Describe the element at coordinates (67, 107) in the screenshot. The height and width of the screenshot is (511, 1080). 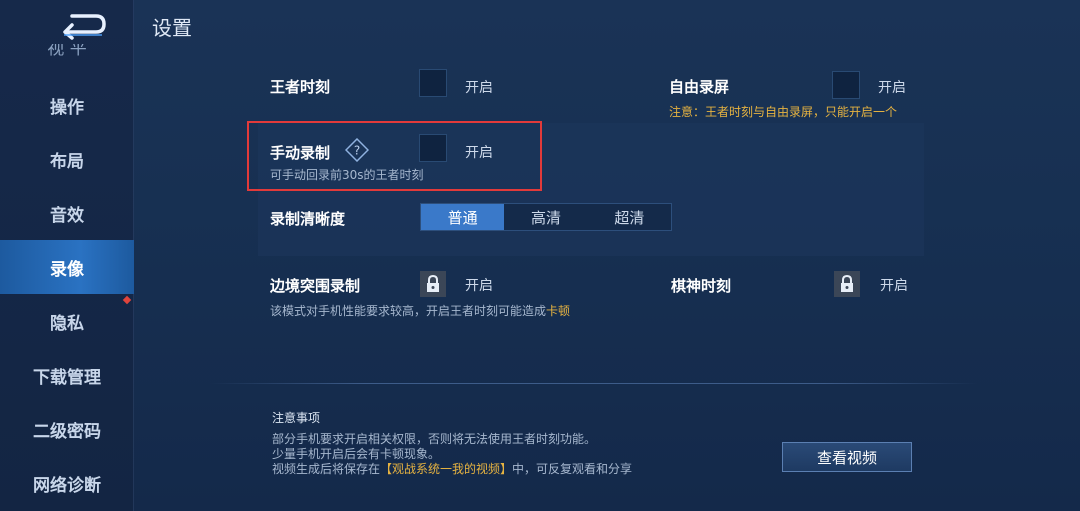
I see `sidebar-item-label: 操作` at that location.